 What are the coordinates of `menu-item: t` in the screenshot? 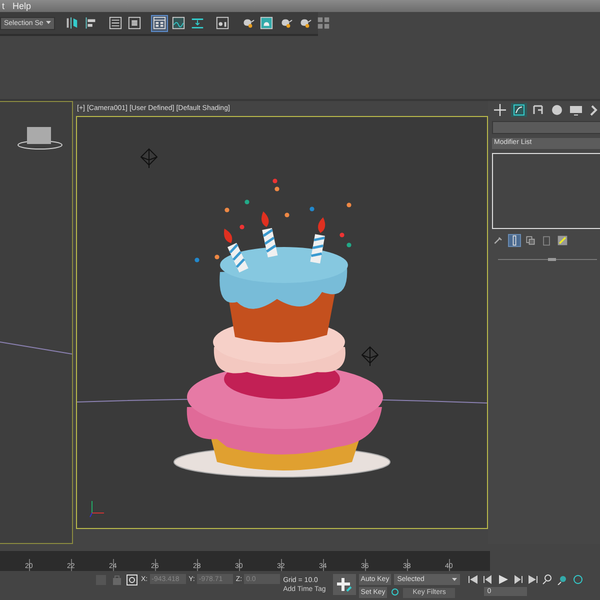 It's located at (3, 6).